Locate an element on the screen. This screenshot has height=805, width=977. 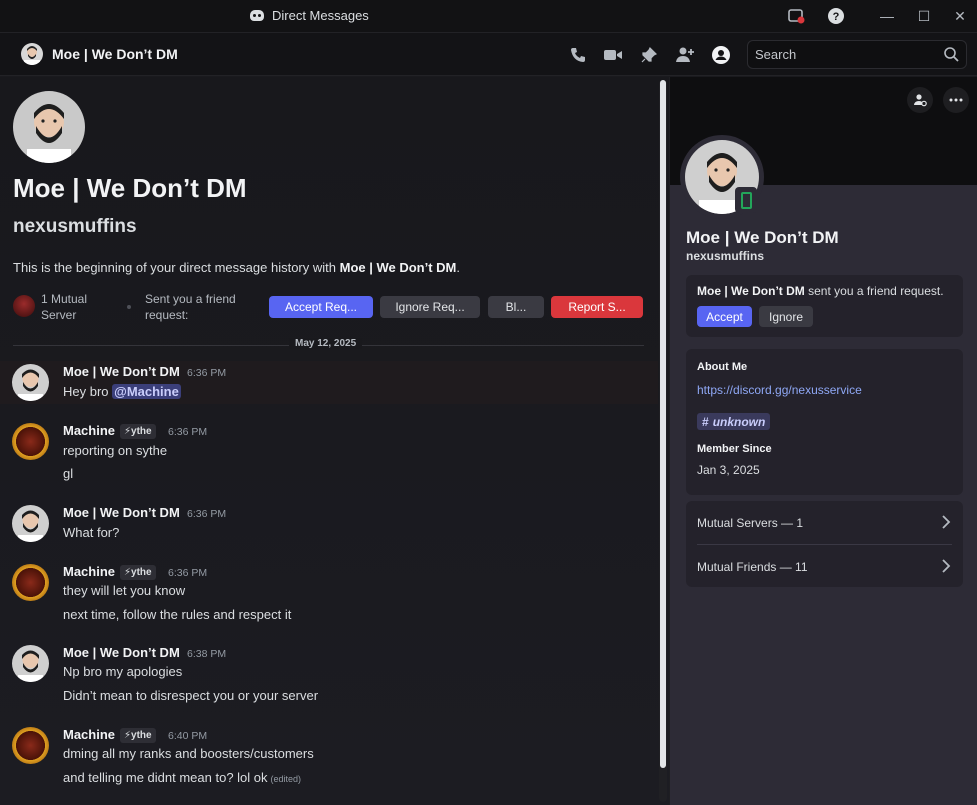
search-input is located at coordinates (845, 54).